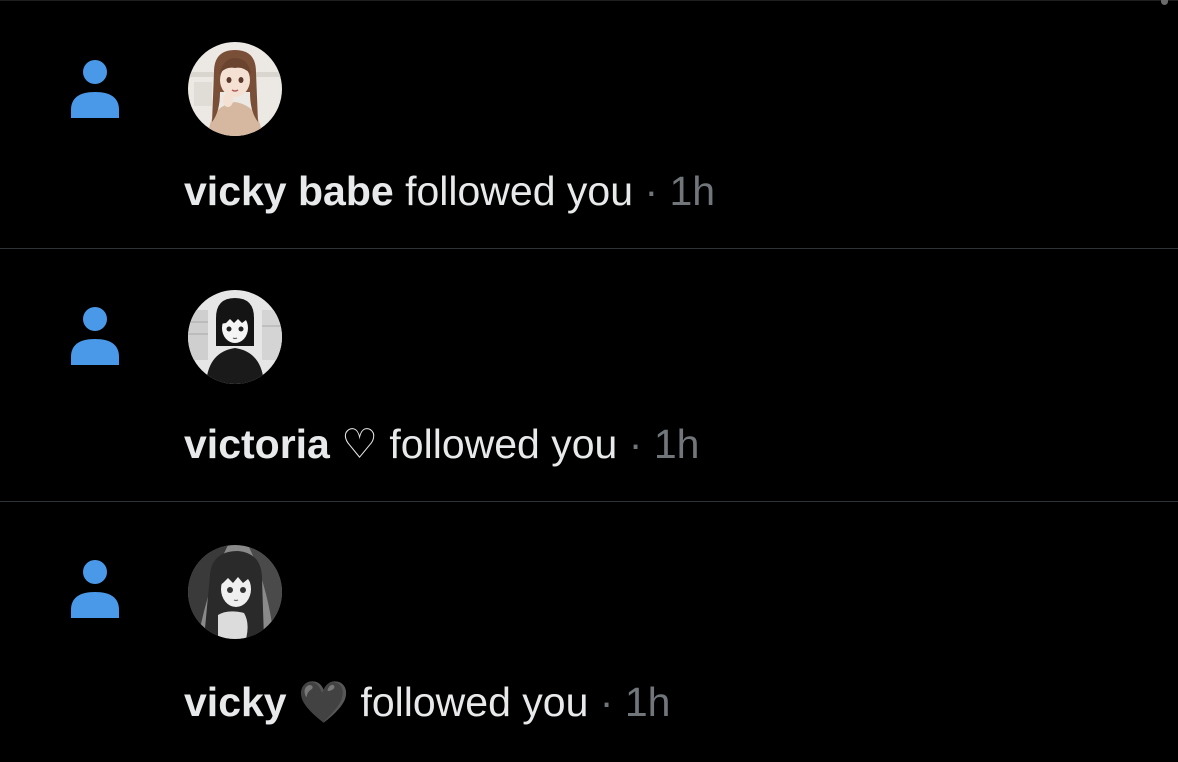 The height and width of the screenshot is (762, 1178). What do you see at coordinates (266, 702) in the screenshot?
I see `user-name-link: vicky 🖤` at bounding box center [266, 702].